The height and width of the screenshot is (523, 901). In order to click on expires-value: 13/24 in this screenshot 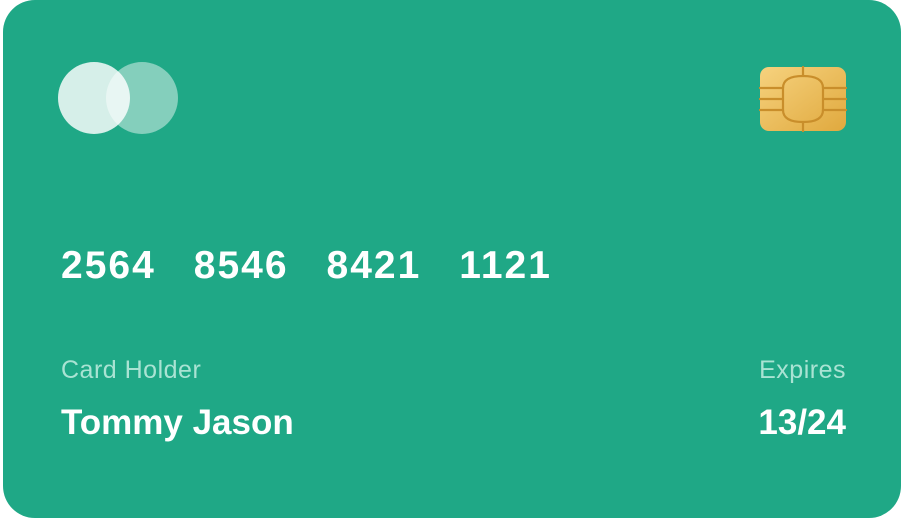, I will do `click(802, 422)`.